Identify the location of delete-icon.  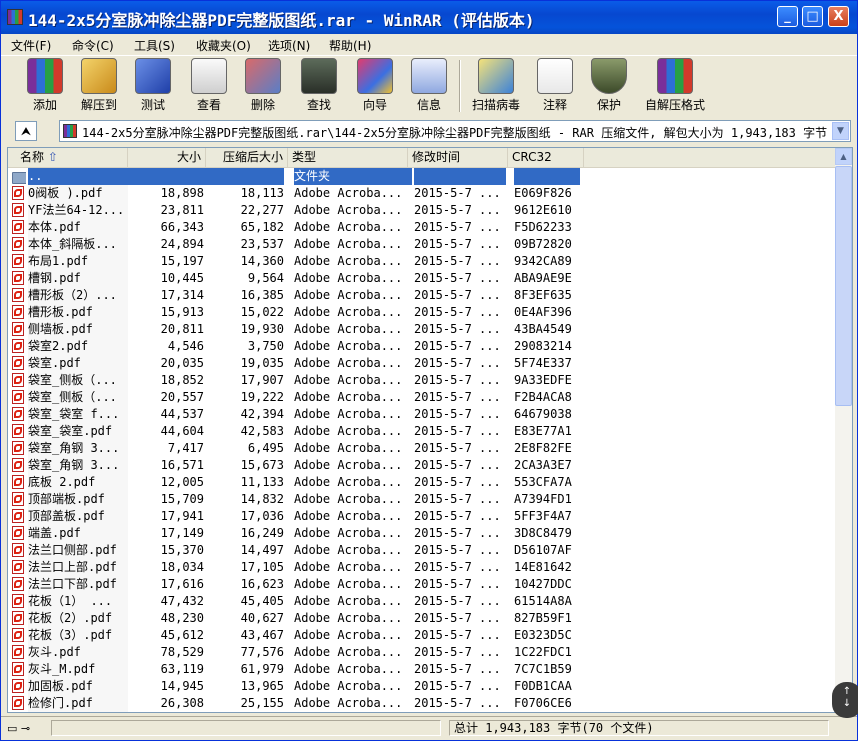
(263, 76).